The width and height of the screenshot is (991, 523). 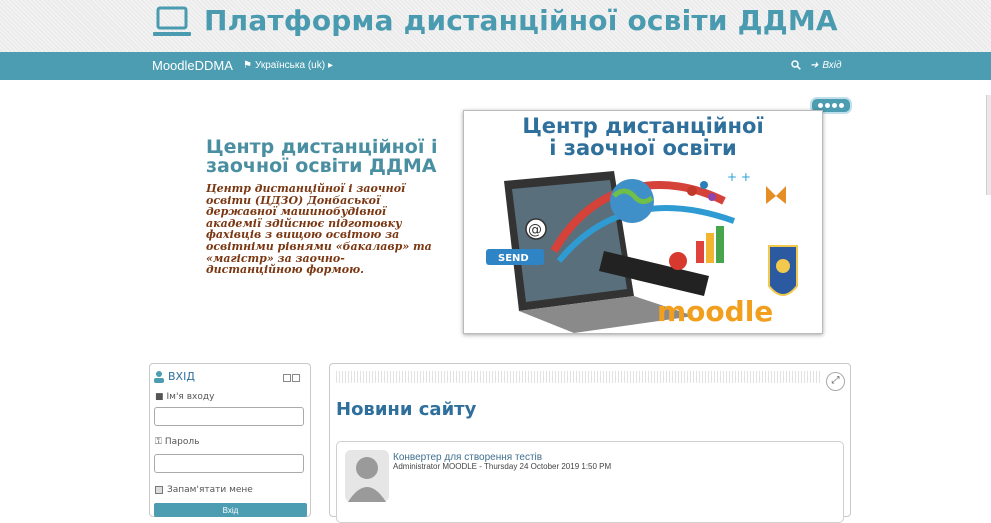 I want to click on site-title: Платформа дистанційної освіти ДДМА, so click(x=521, y=20).